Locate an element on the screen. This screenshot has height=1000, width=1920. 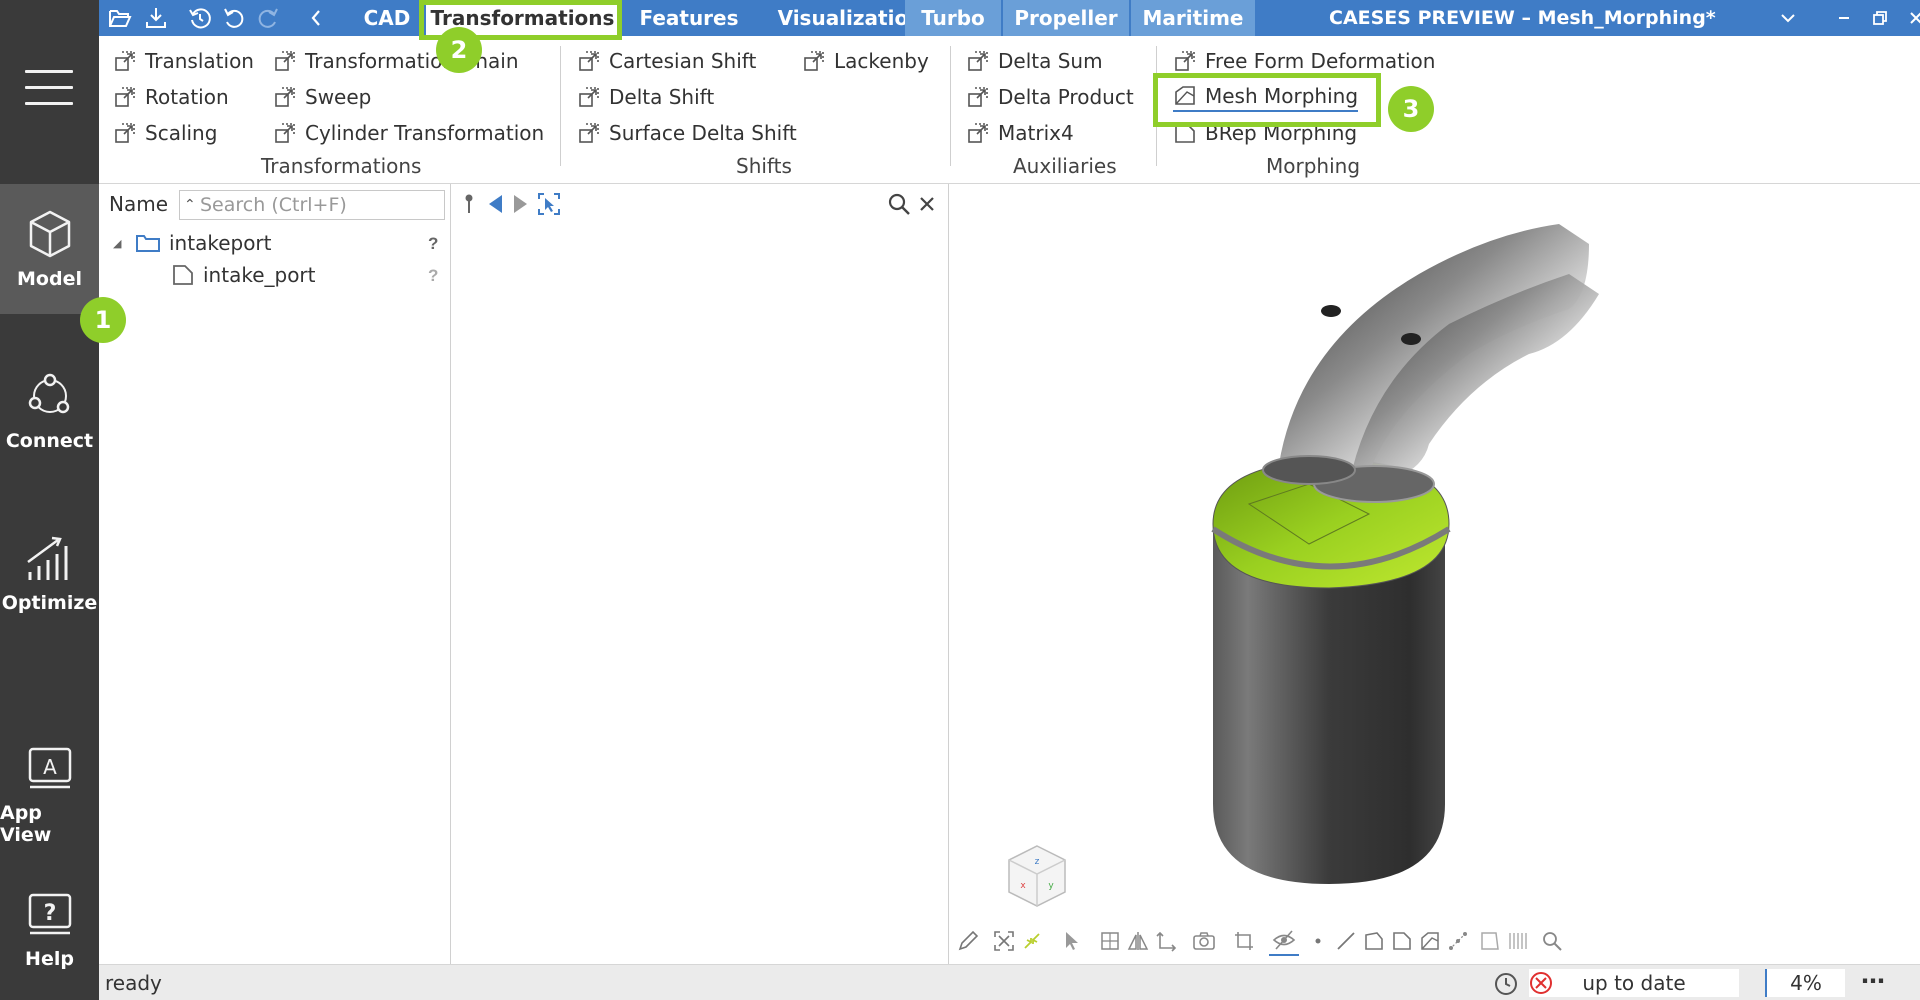
cylinder-transformation-button: Cylinder Transformation is located at coordinates (408, 133).